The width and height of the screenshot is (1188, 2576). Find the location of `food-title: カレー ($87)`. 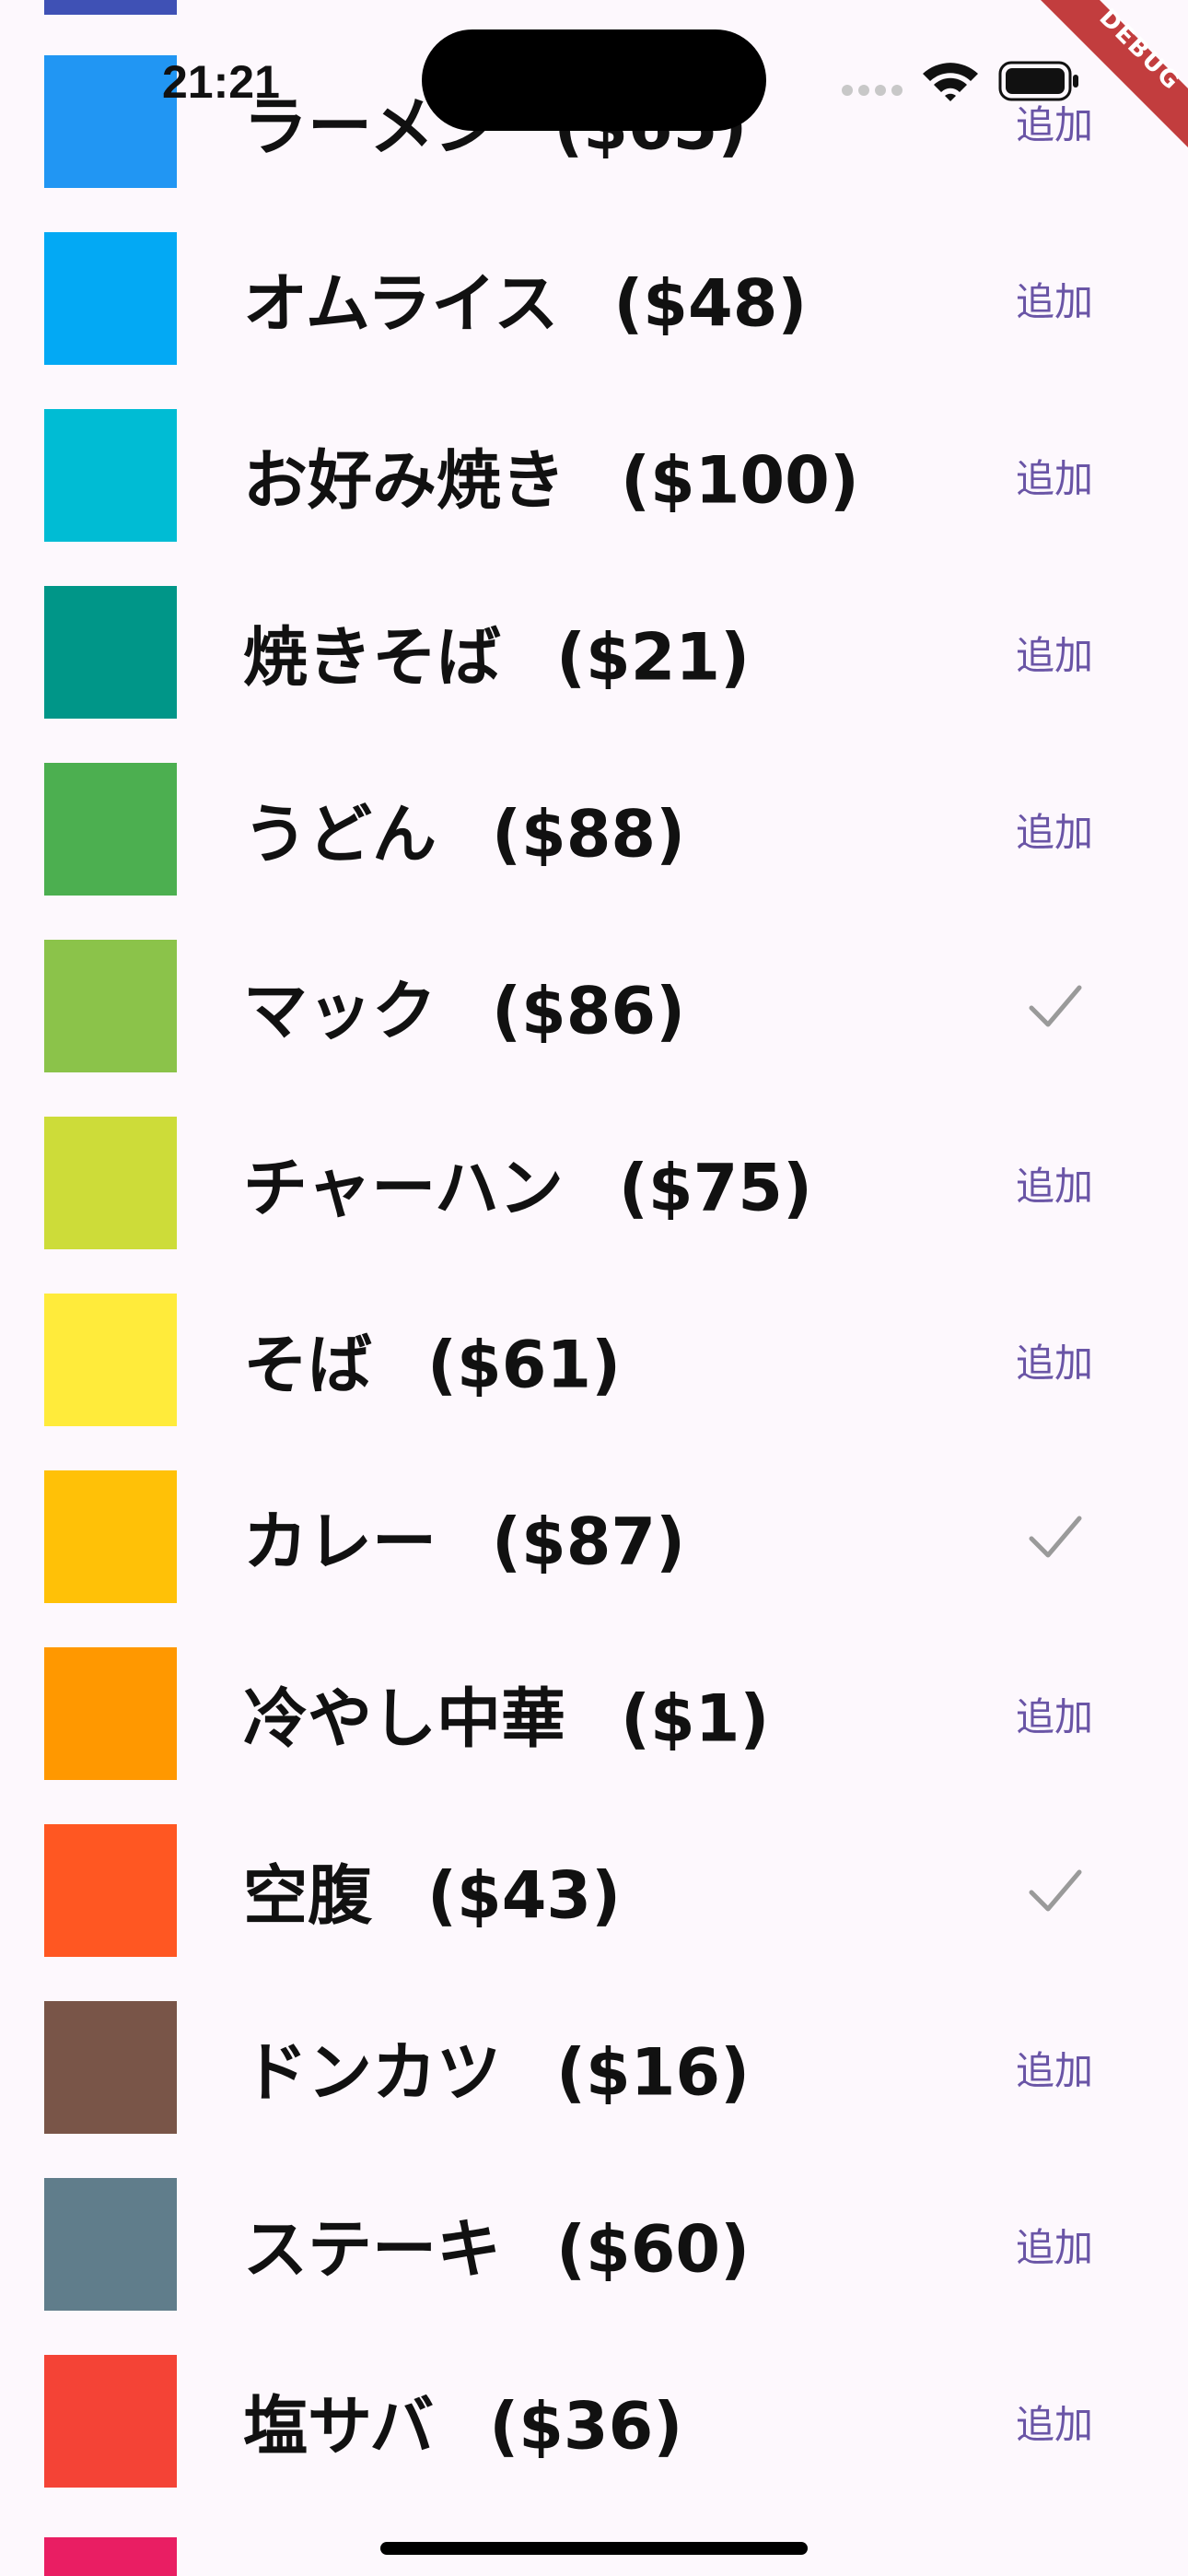

food-title: カレー ($87) is located at coordinates (464, 1537).